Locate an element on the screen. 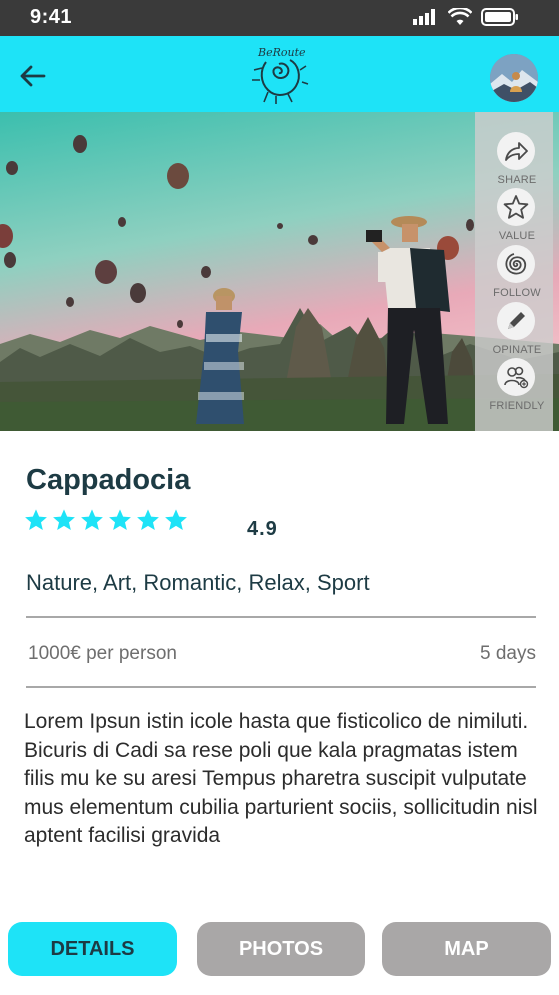  back-button is located at coordinates (32, 76).